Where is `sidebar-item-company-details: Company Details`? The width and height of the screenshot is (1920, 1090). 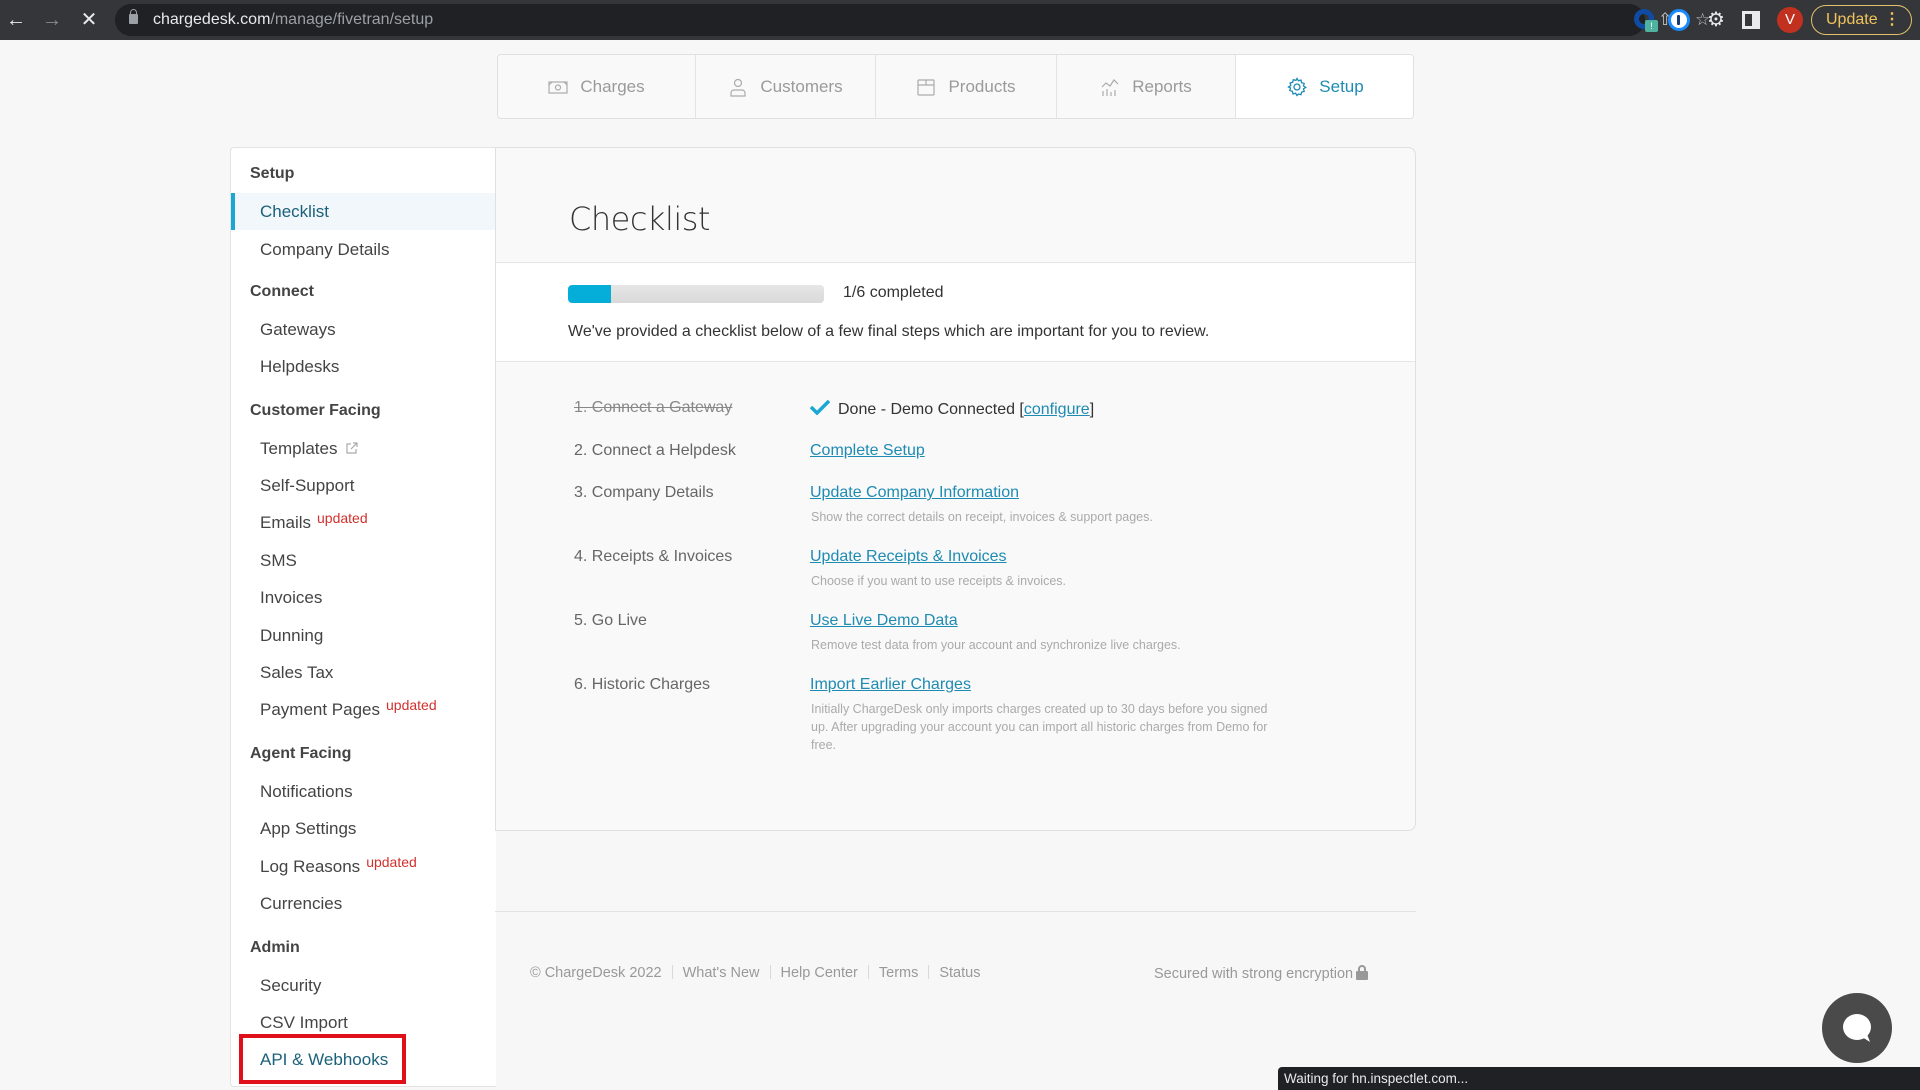 sidebar-item-company-details: Company Details is located at coordinates (363, 249).